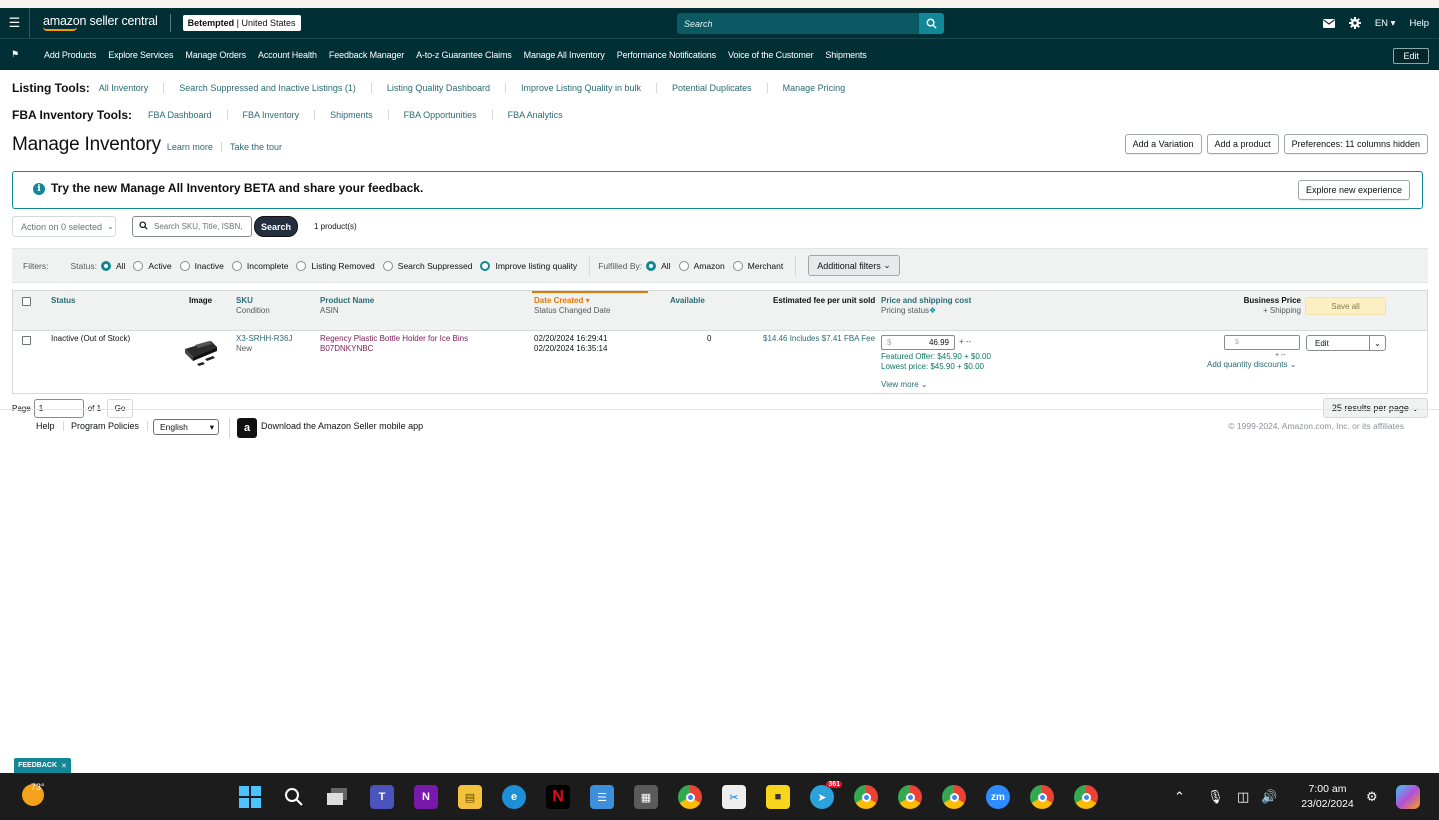  What do you see at coordinates (656, 265) in the screenshot?
I see `fulfilled-option-all: All` at bounding box center [656, 265].